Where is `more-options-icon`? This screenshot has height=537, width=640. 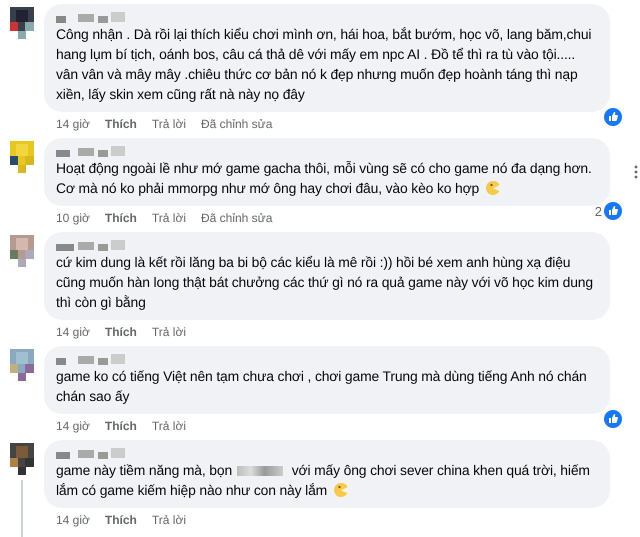
more-options-icon is located at coordinates (636, 172).